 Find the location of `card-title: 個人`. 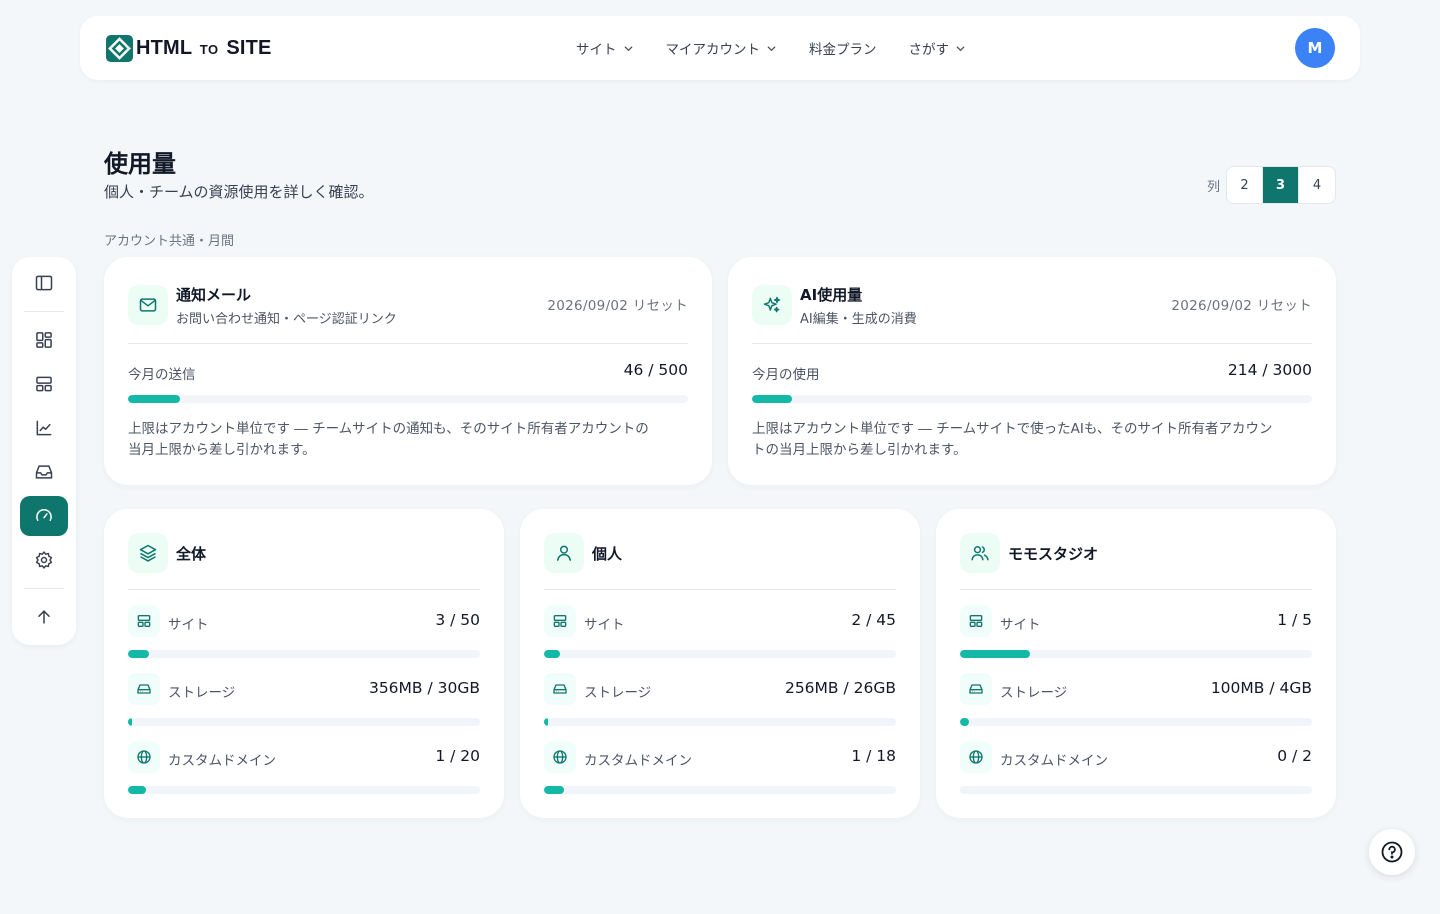

card-title: 個人 is located at coordinates (607, 554).